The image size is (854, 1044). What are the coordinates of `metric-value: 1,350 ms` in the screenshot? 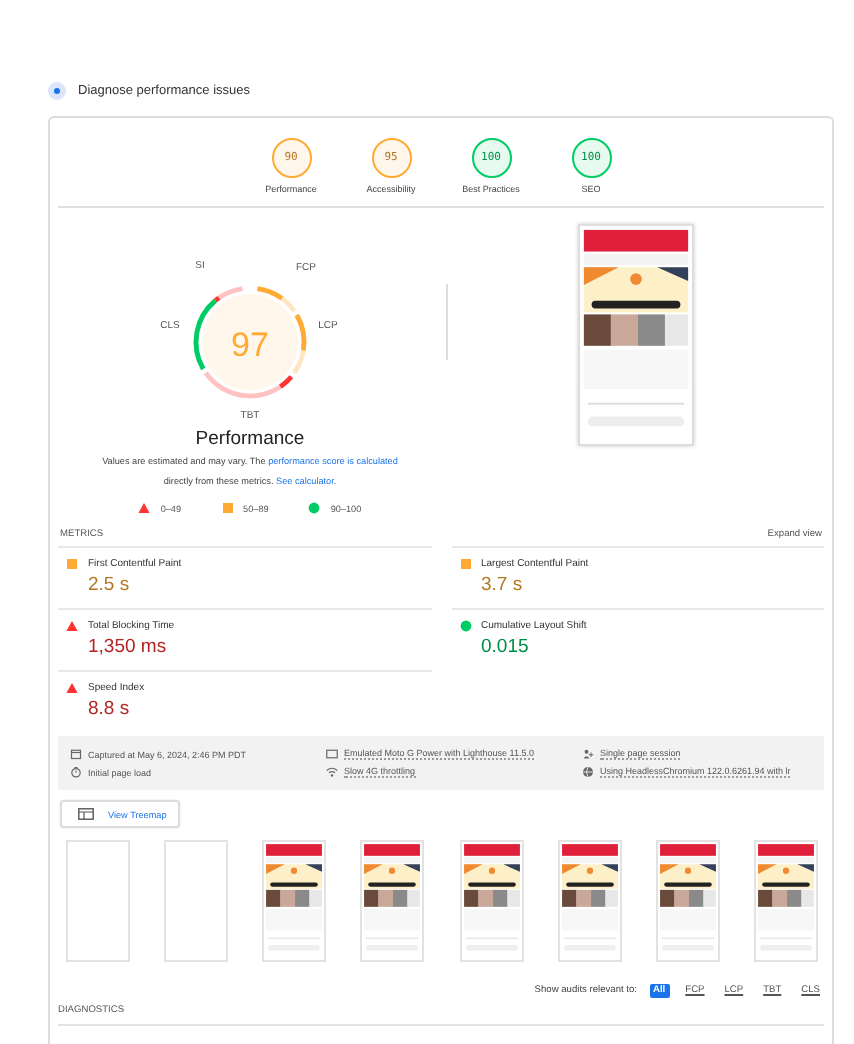 It's located at (128, 647).